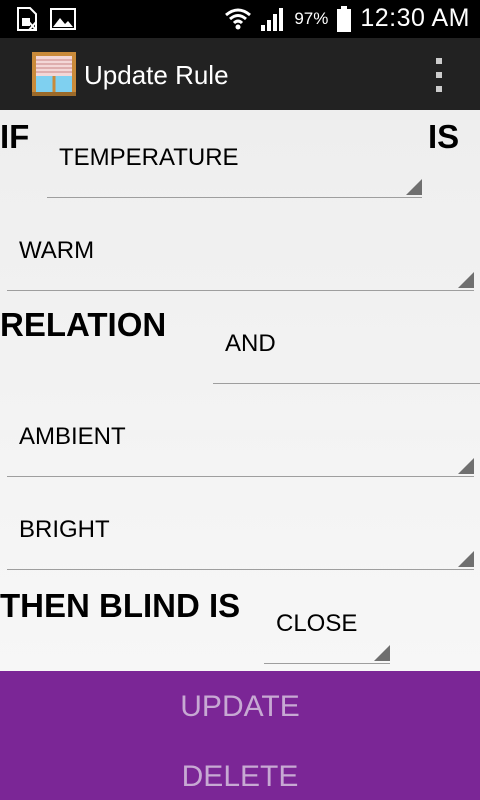 This screenshot has width=480, height=800. I want to click on state-spinner: WARM, so click(240, 261).